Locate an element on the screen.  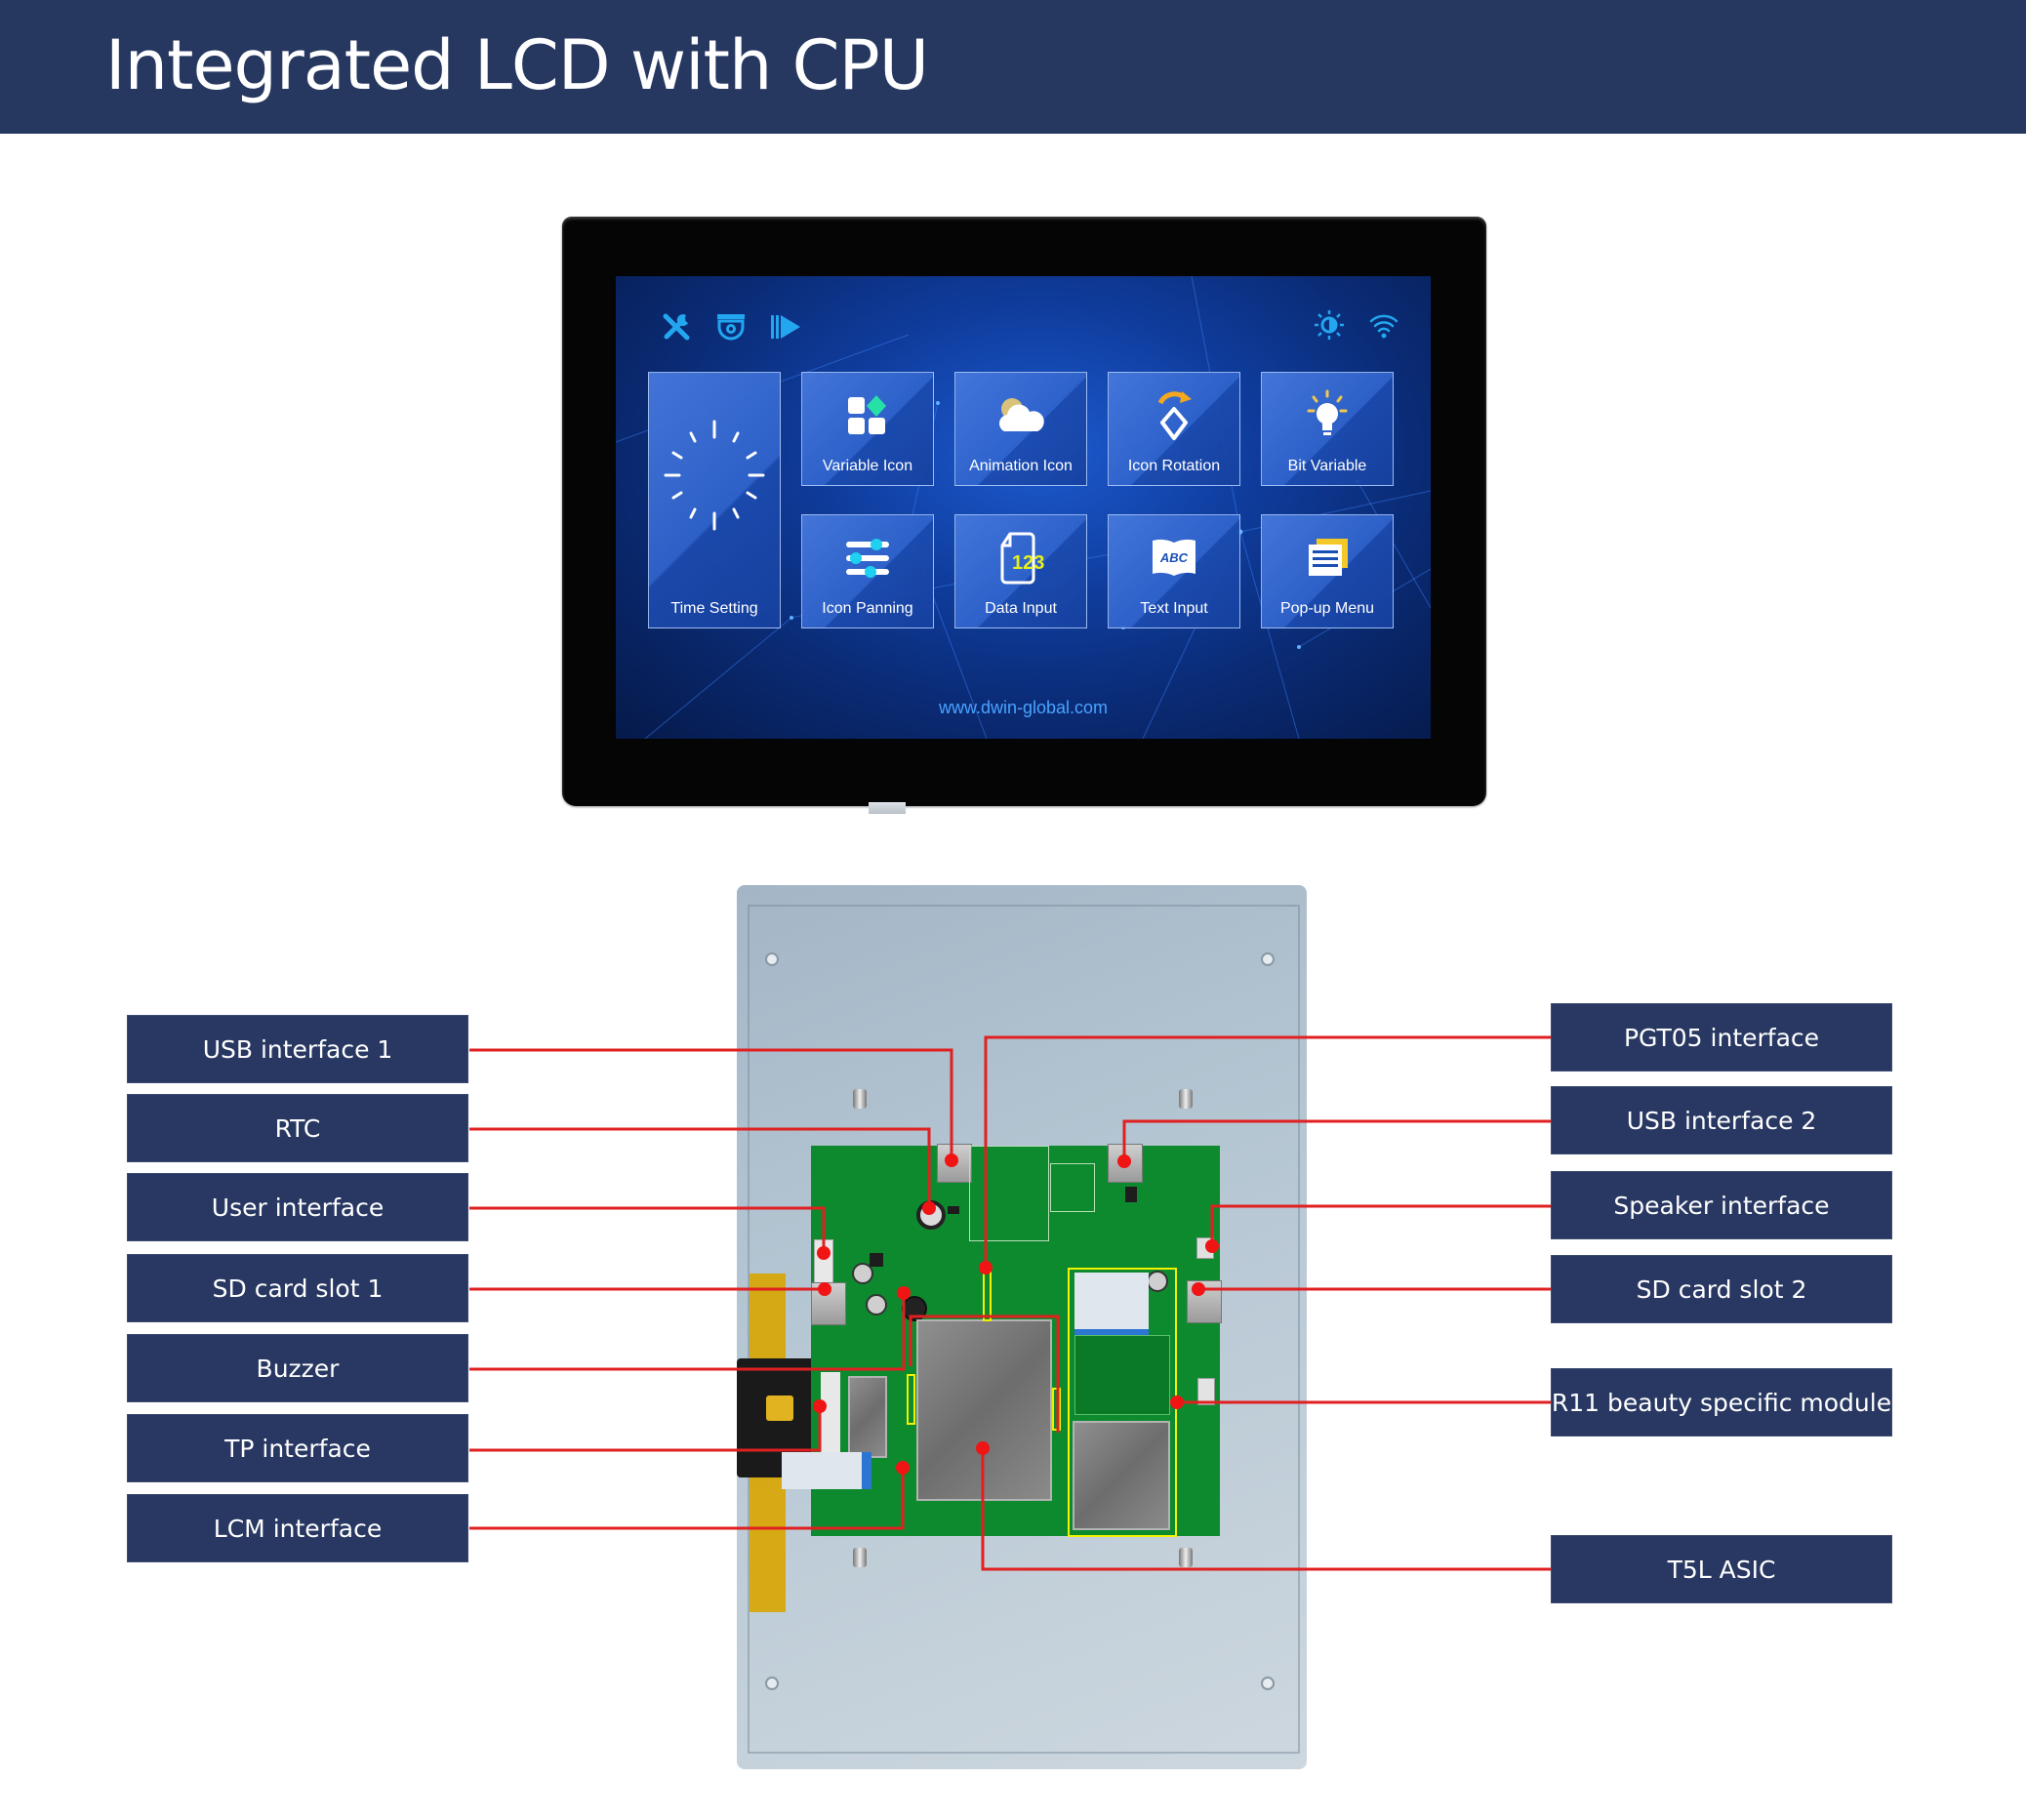
tile-label: Text Input is located at coordinates (1174, 608).